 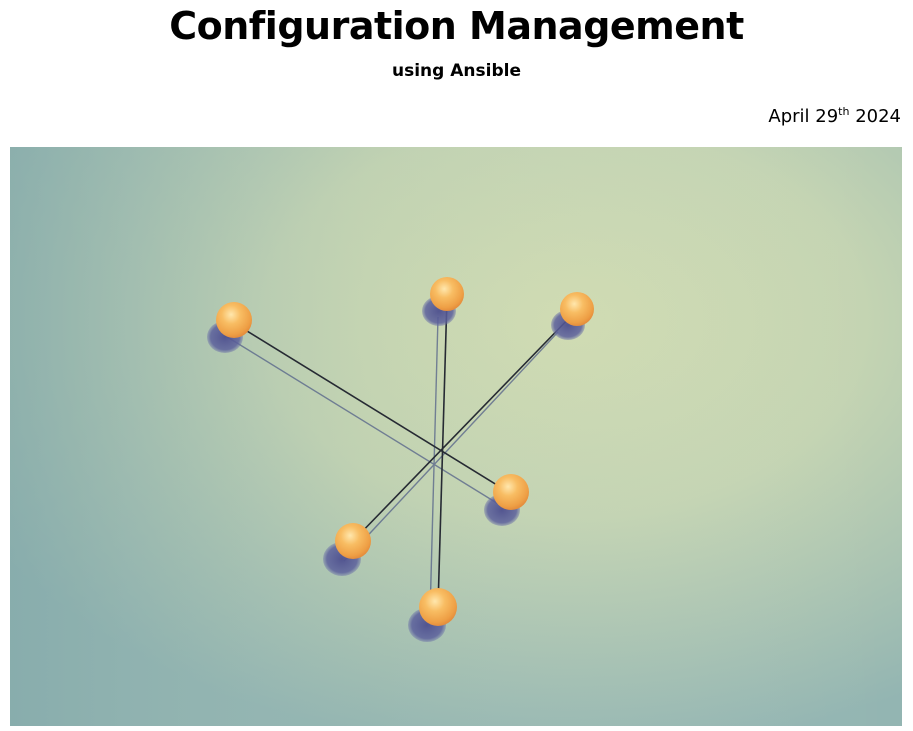 I want to click on document-title: Configuration Management, so click(x=456, y=26).